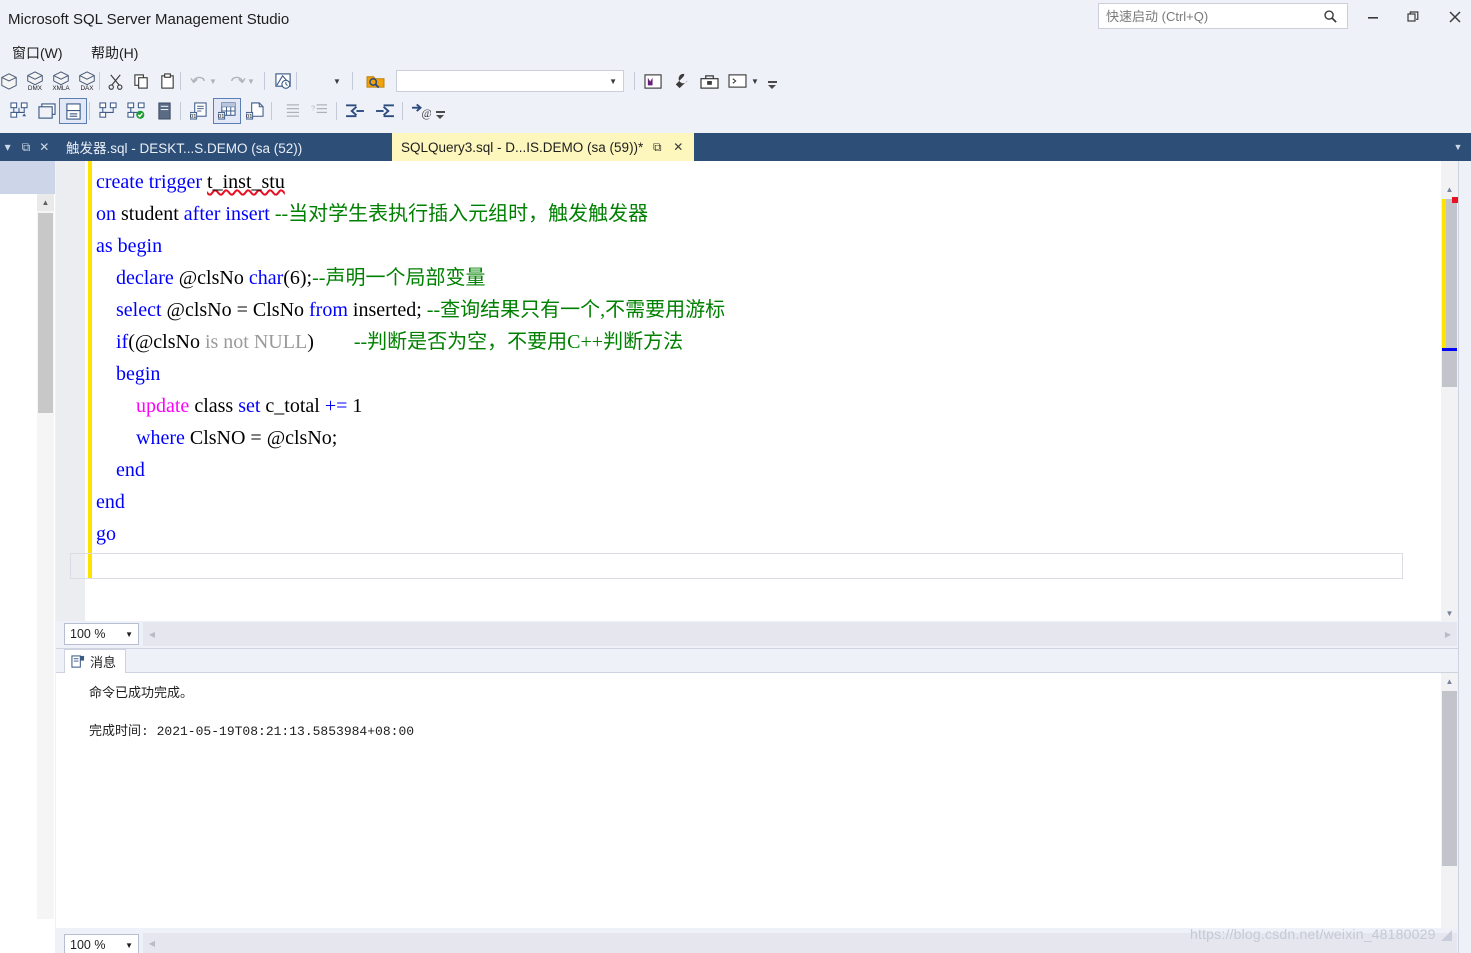 The width and height of the screenshot is (1471, 953). What do you see at coordinates (213, 81) in the screenshot?
I see `undo-dropdown-arrow: ▼` at bounding box center [213, 81].